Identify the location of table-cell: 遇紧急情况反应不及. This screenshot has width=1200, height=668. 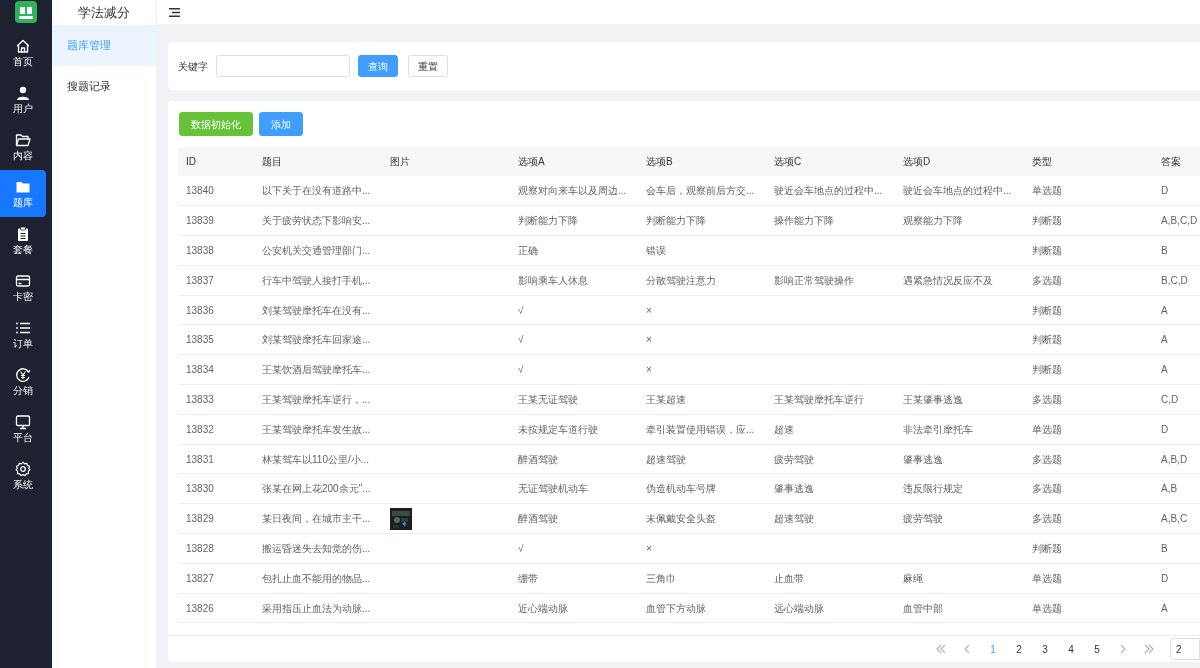
(948, 280).